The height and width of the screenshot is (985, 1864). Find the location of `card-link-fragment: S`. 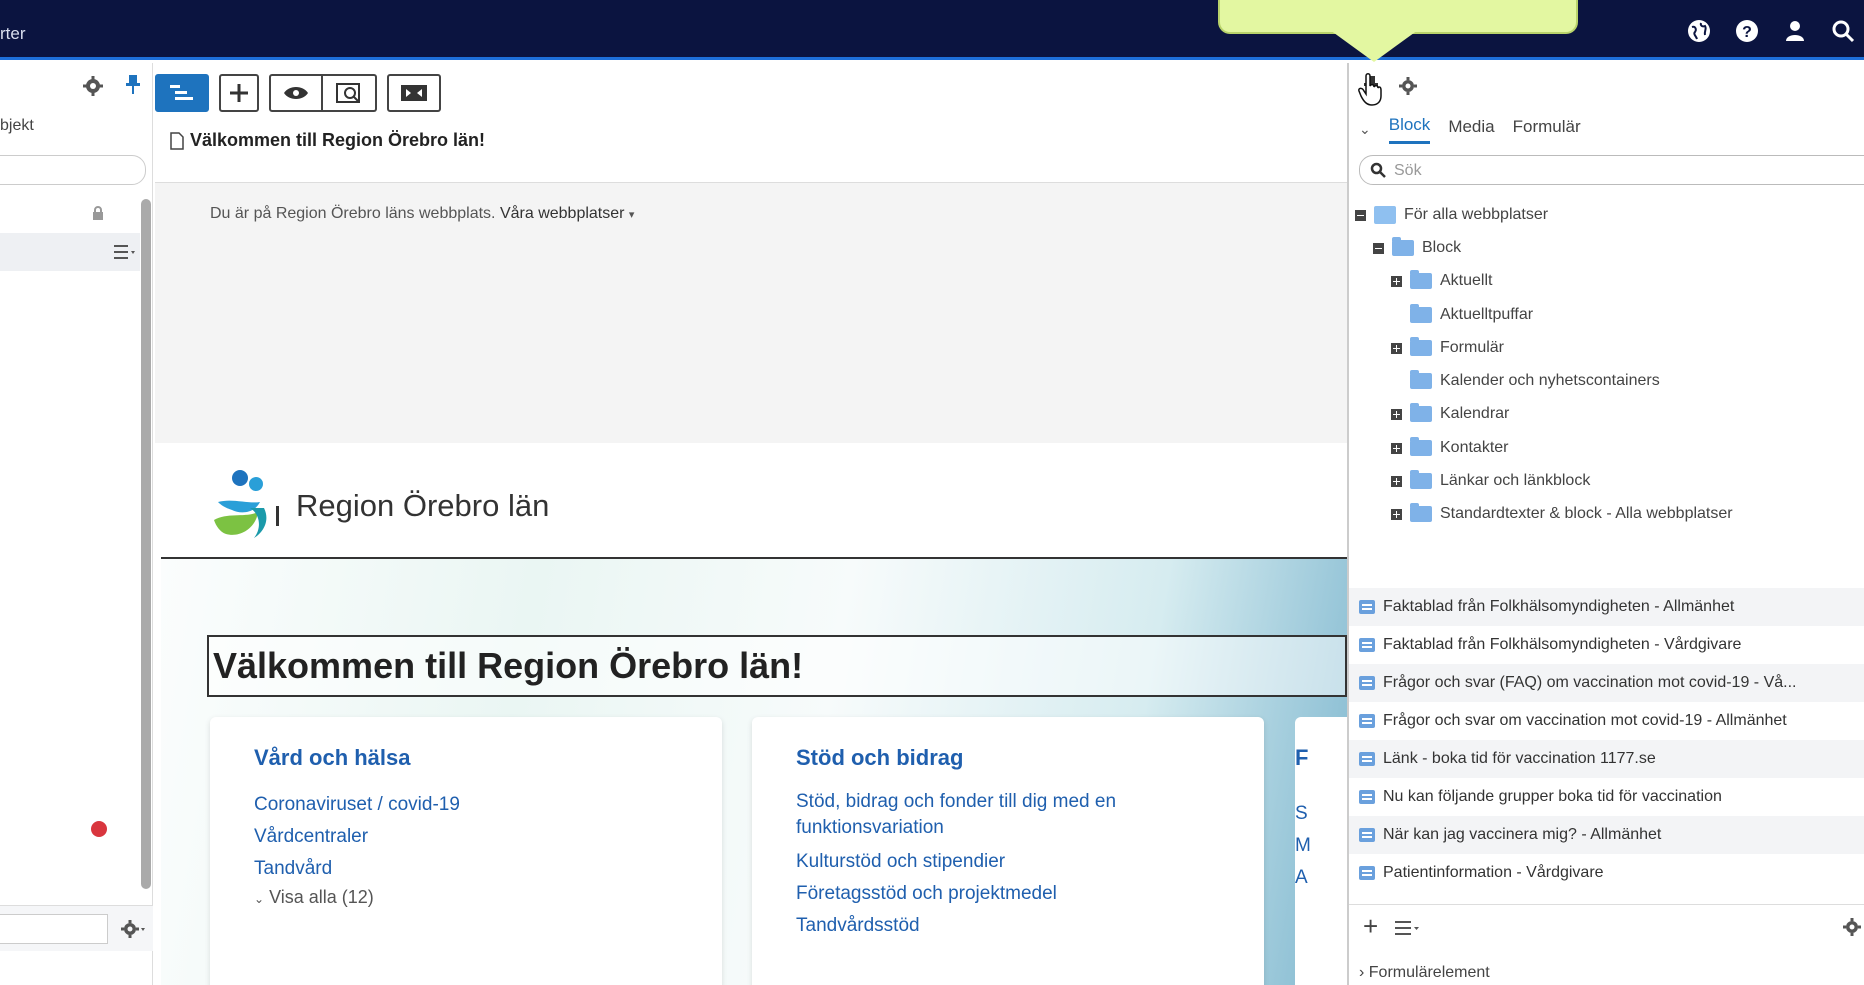

card-link-fragment: S is located at coordinates (1301, 814).